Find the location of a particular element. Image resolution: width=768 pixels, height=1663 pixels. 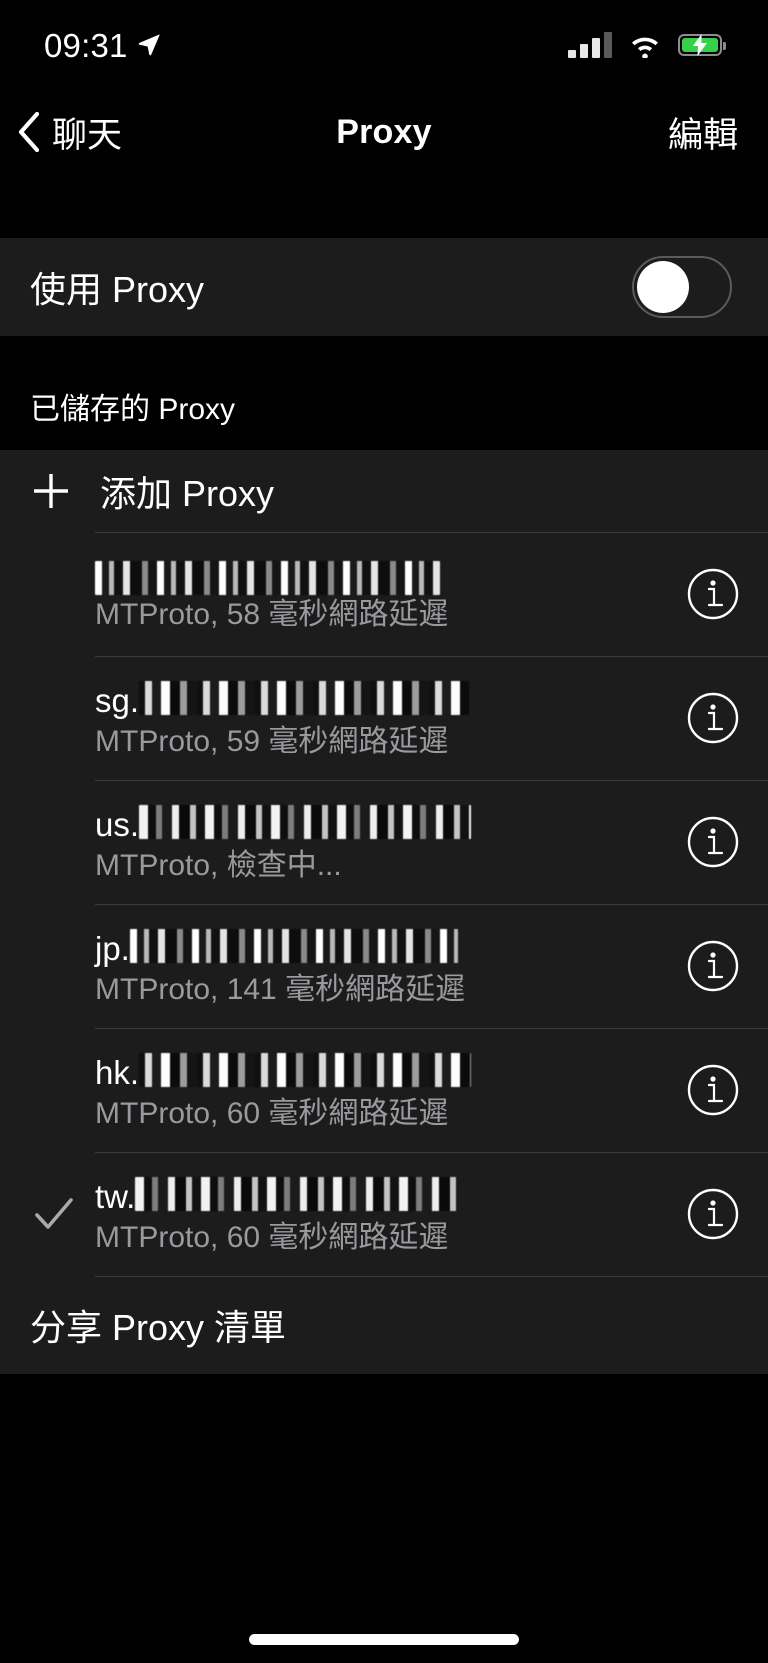

proxy-host: hk. is located at coordinates (381, 1070).